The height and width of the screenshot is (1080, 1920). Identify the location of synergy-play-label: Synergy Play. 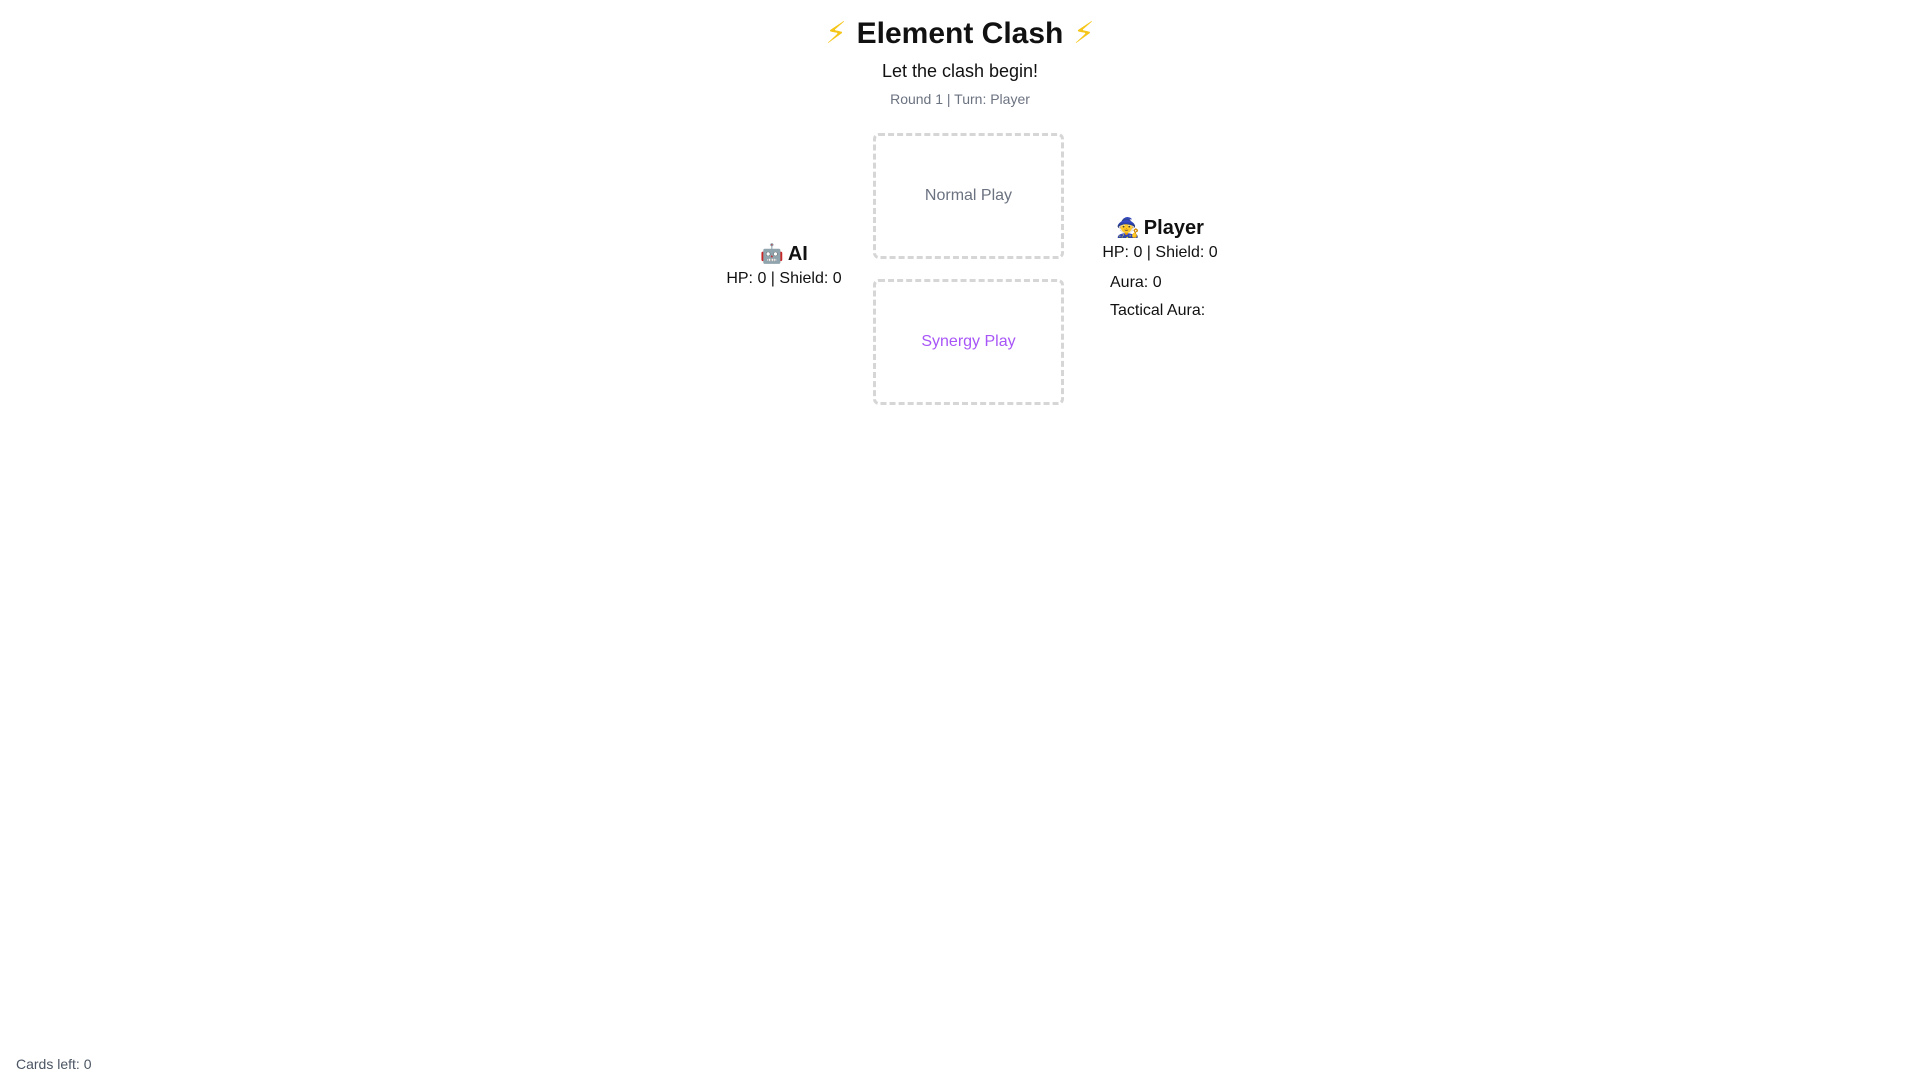
(968, 341).